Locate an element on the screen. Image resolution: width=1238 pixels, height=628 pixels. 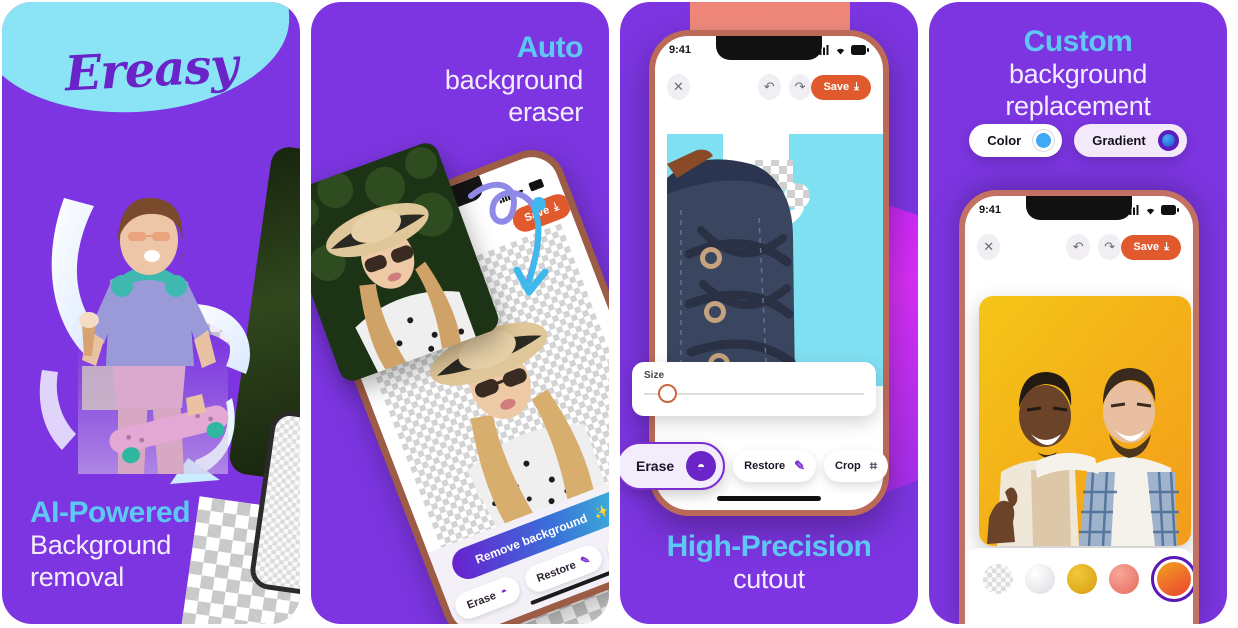
headline-line-3: removal is located at coordinates (77, 577).